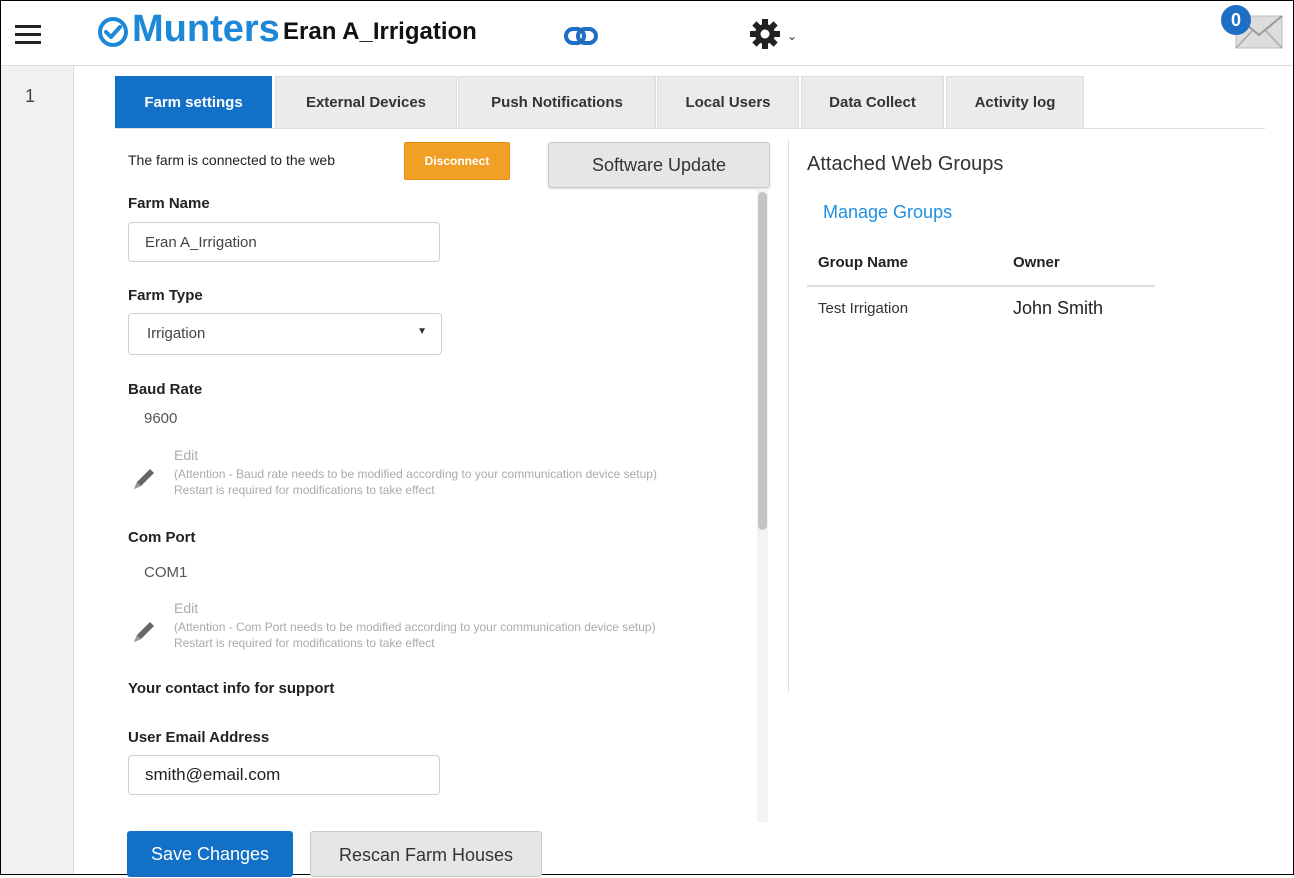  What do you see at coordinates (659, 165) in the screenshot?
I see `software-update-button: Software Update` at bounding box center [659, 165].